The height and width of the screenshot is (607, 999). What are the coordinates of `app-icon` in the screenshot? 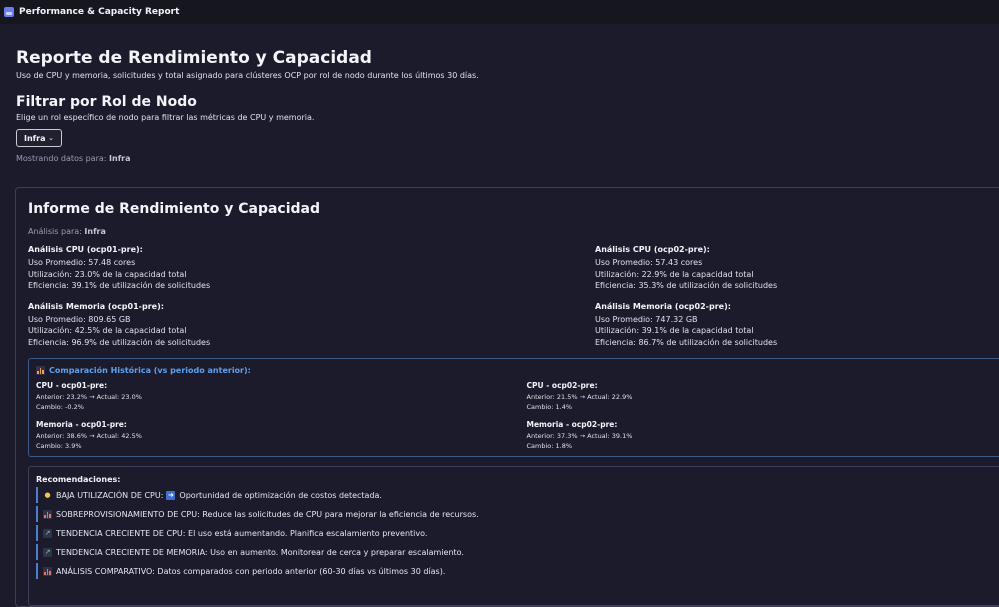 It's located at (9, 12).